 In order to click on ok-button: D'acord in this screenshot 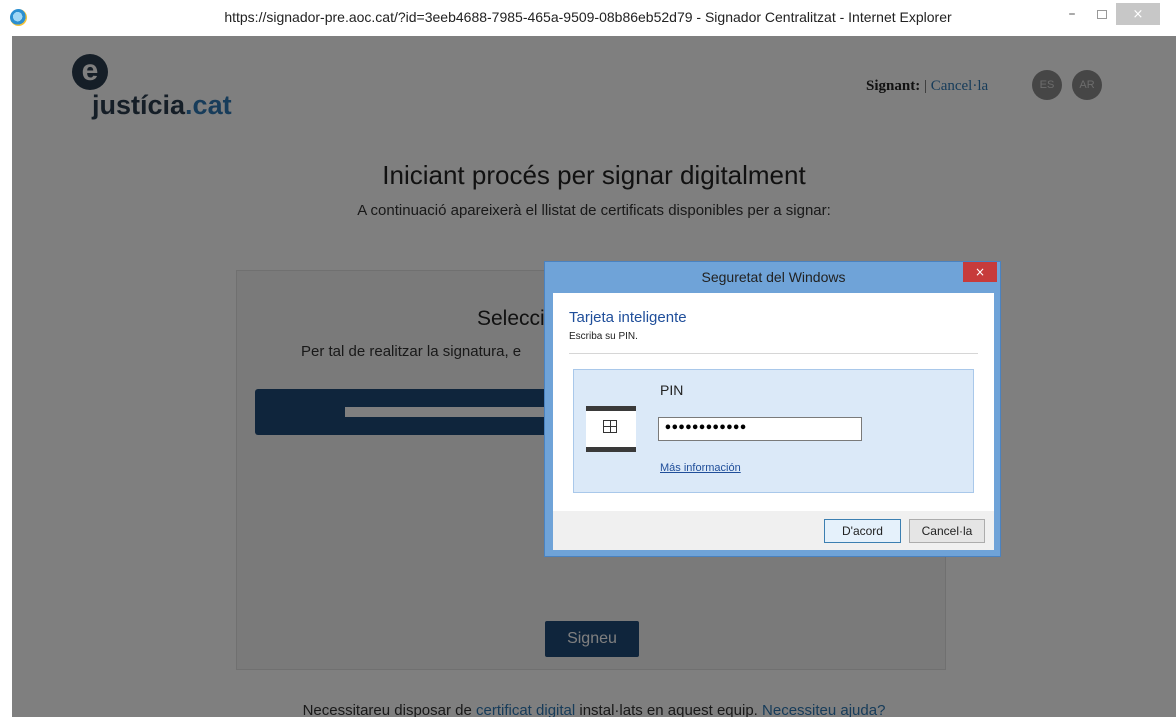, I will do `click(862, 531)`.